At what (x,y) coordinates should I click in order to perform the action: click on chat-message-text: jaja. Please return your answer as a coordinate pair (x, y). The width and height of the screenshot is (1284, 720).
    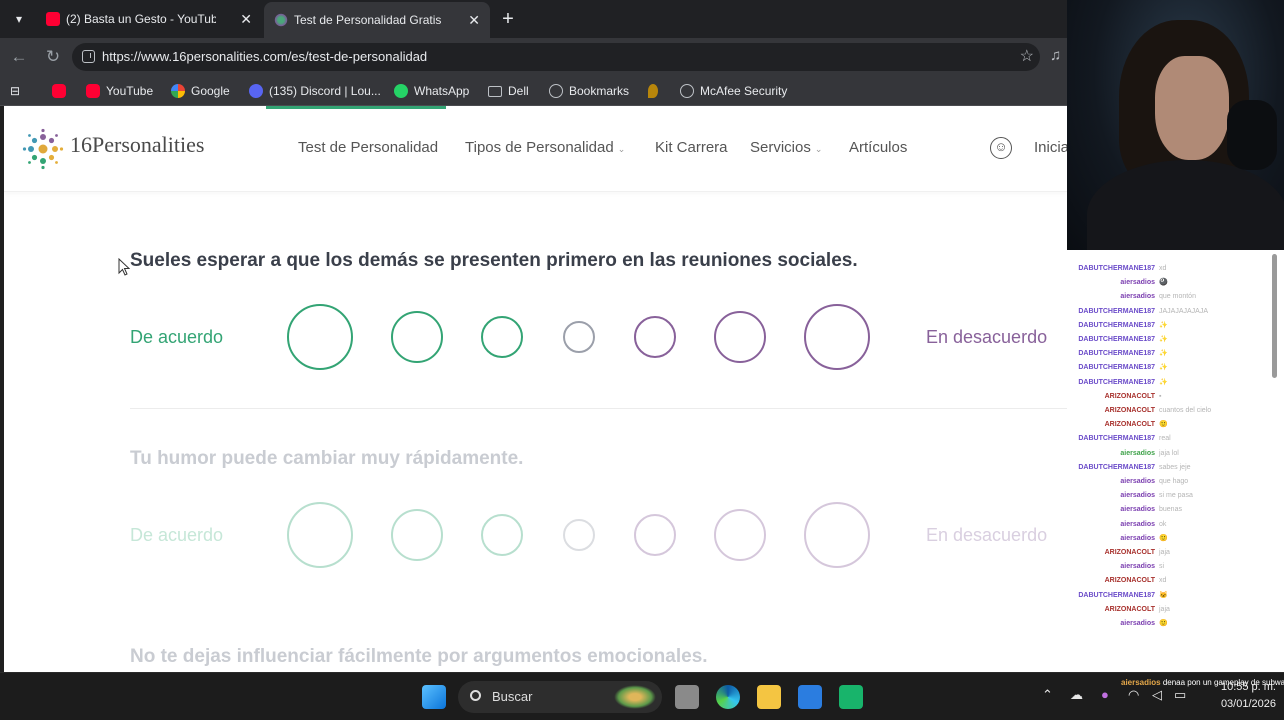
    Looking at the image, I should click on (1164, 552).